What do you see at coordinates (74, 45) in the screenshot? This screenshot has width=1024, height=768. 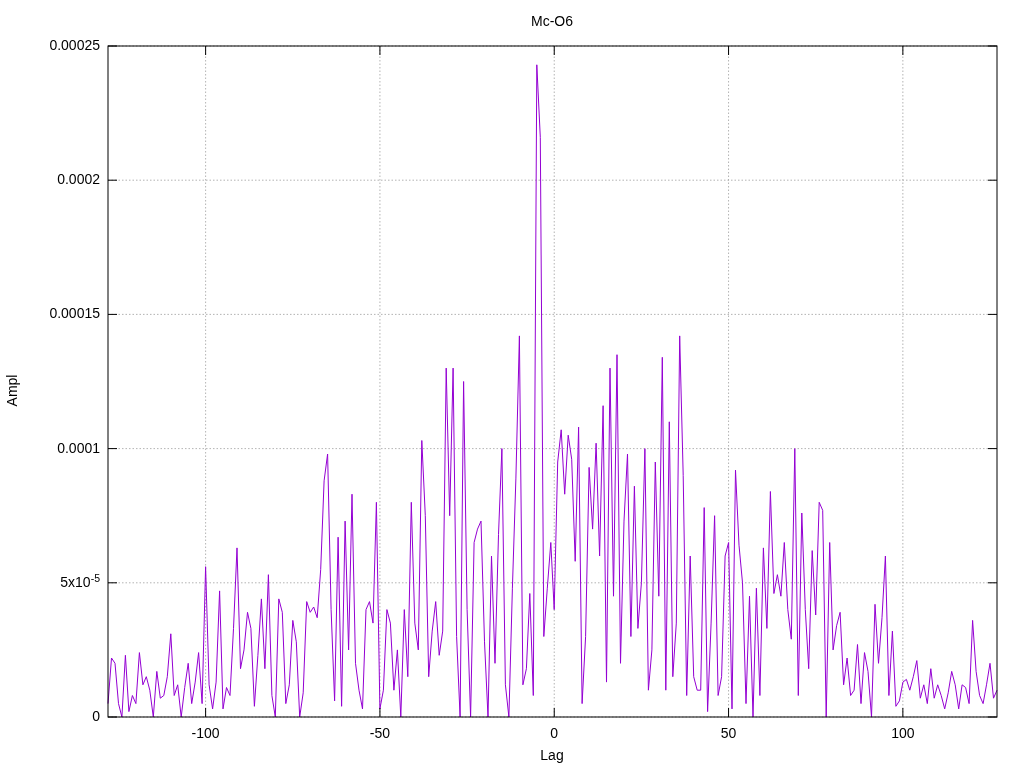 I see `y-tick-label: 0.00025` at bounding box center [74, 45].